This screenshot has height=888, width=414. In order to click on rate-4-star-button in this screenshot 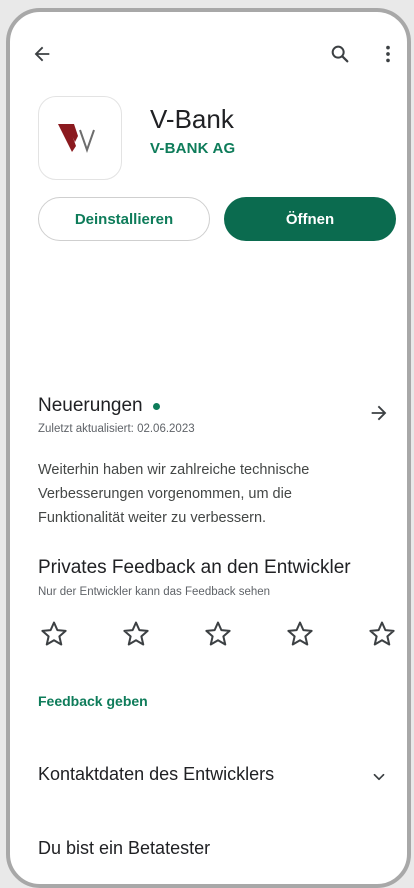, I will do `click(300, 634)`.